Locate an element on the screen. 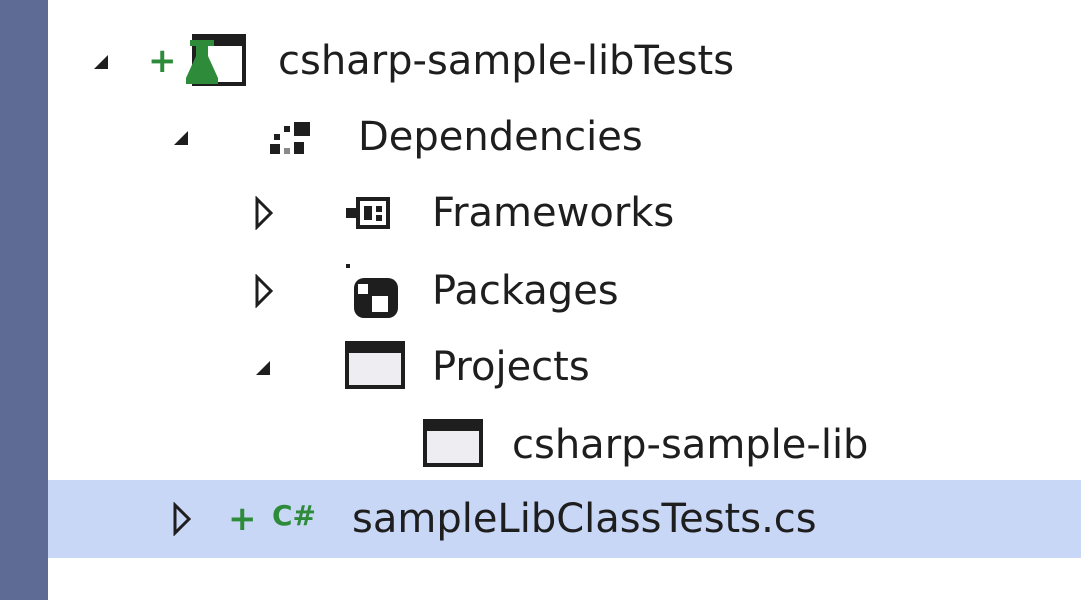 Image resolution: width=1081 pixels, height=600 pixels. framework-icon is located at coordinates (368, 213).